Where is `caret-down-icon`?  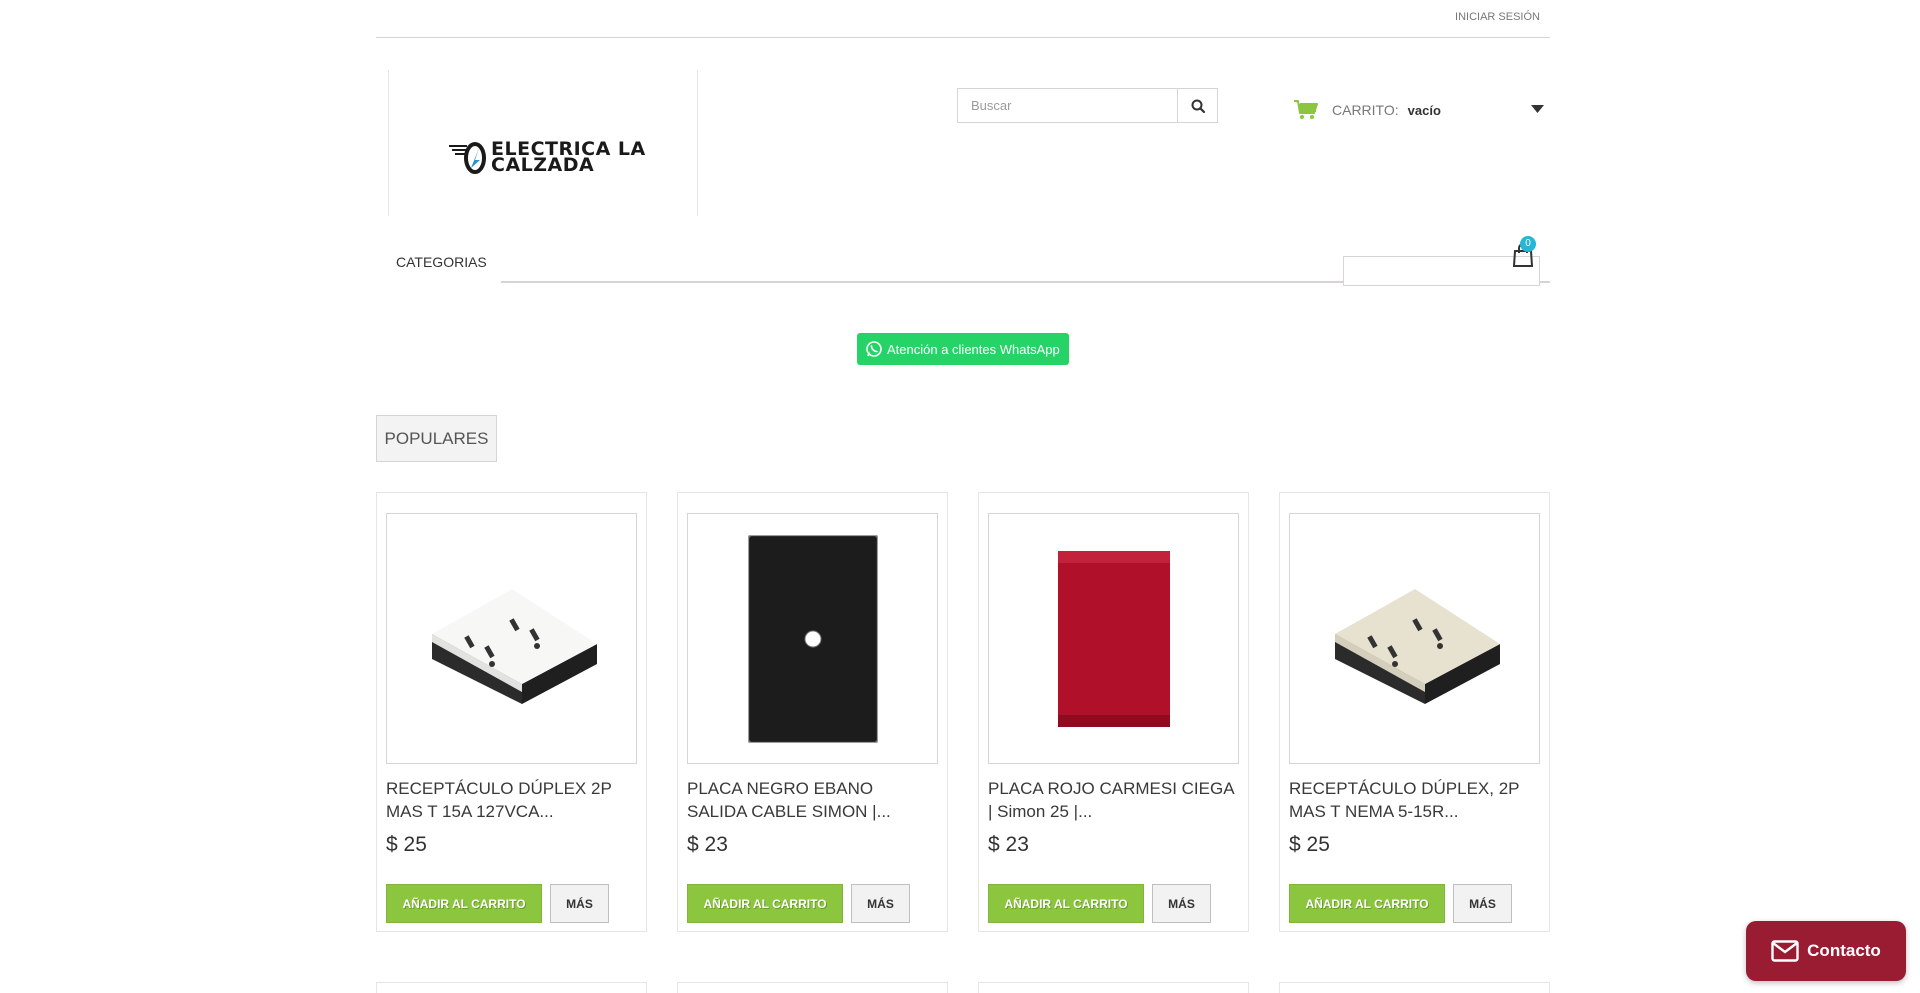 caret-down-icon is located at coordinates (1537, 109).